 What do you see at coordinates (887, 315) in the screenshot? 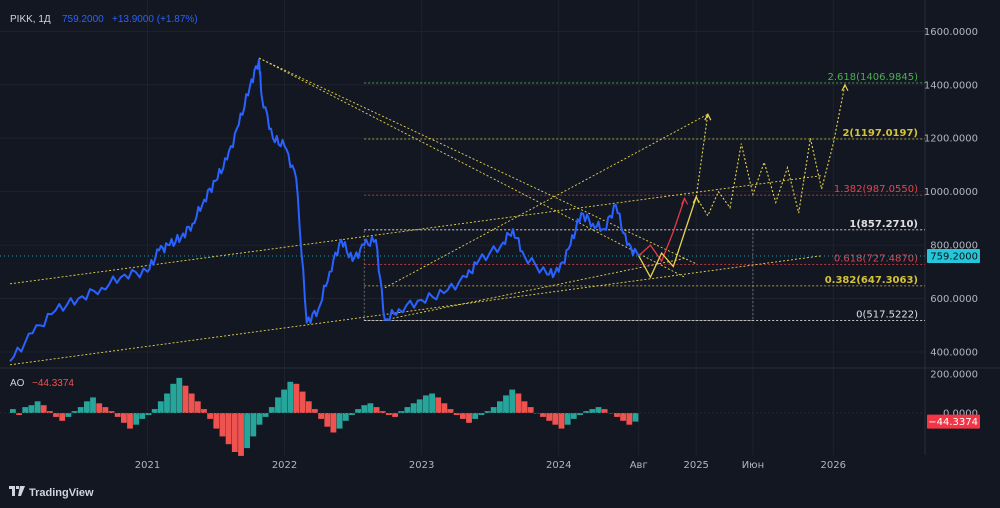
I see `fib-label: 0(517.5222)` at bounding box center [887, 315].